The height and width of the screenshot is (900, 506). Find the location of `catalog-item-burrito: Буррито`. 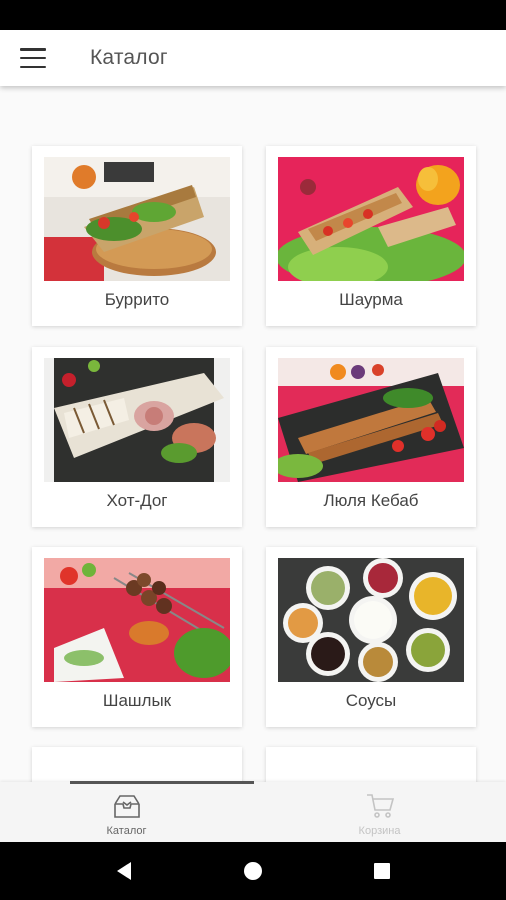

catalog-item-burrito: Буррито is located at coordinates (137, 236).